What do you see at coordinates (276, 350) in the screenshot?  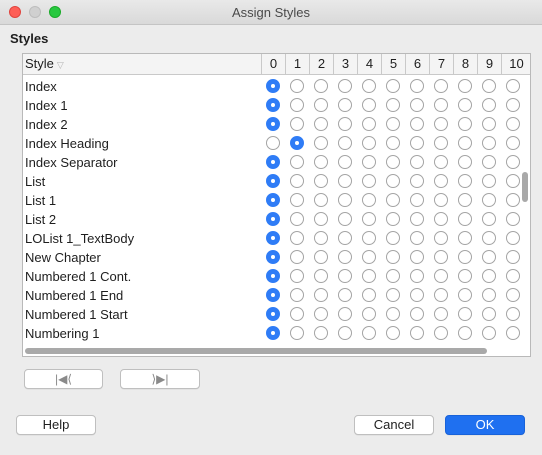 I see `horizontal-scrollbar` at bounding box center [276, 350].